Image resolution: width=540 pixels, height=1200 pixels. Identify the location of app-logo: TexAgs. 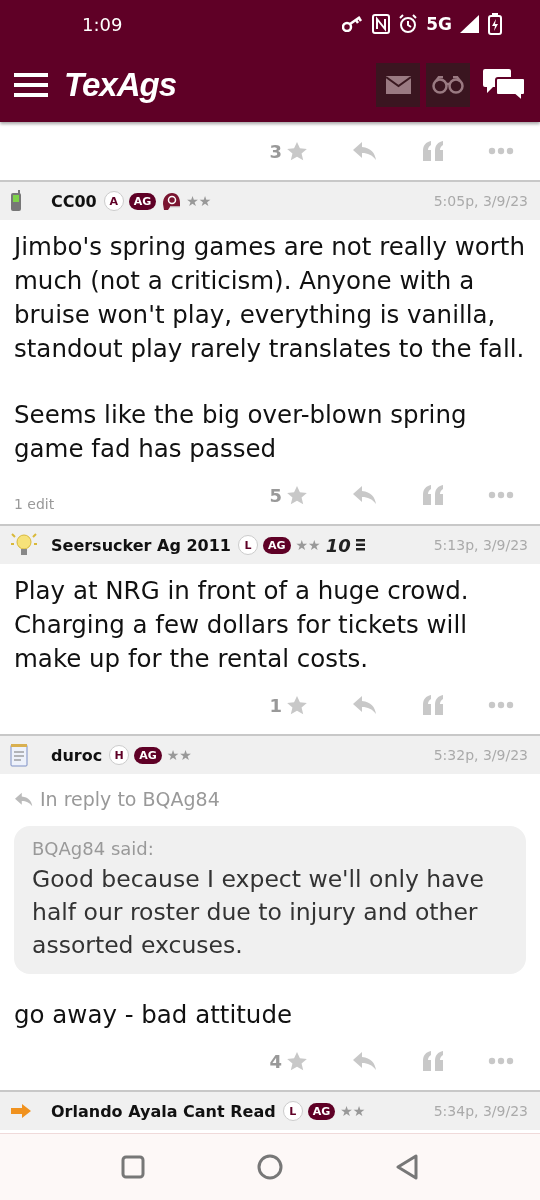
(120, 85).